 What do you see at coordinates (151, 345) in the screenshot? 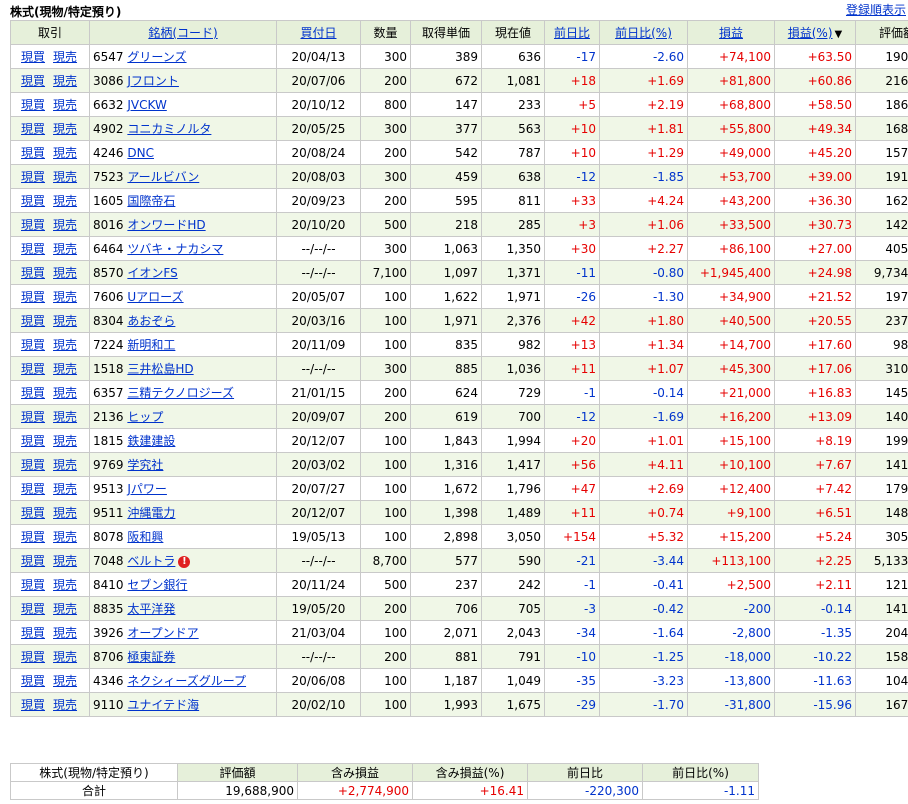
I see `stock-name-link: 新明和工` at bounding box center [151, 345].